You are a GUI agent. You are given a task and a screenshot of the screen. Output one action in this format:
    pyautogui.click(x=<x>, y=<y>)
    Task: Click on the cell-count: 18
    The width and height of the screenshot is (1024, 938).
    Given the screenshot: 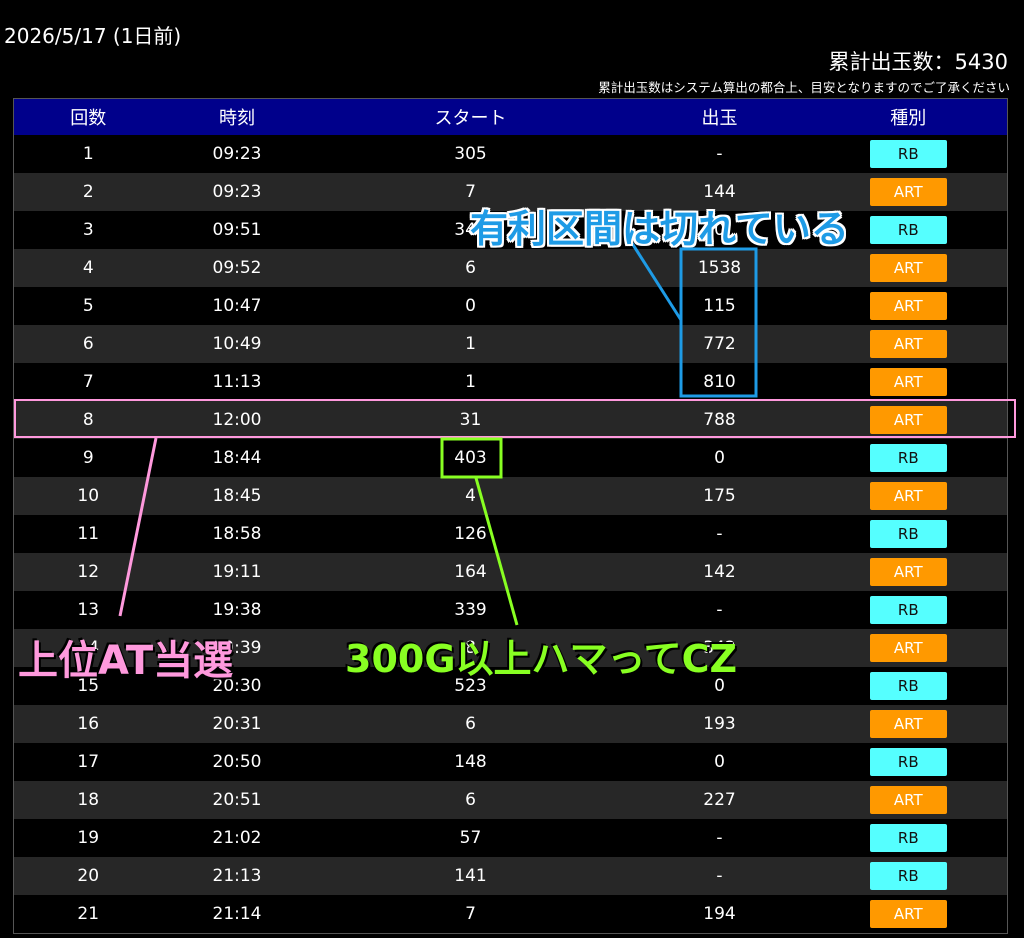 What is the action you would take?
    pyautogui.click(x=88, y=800)
    